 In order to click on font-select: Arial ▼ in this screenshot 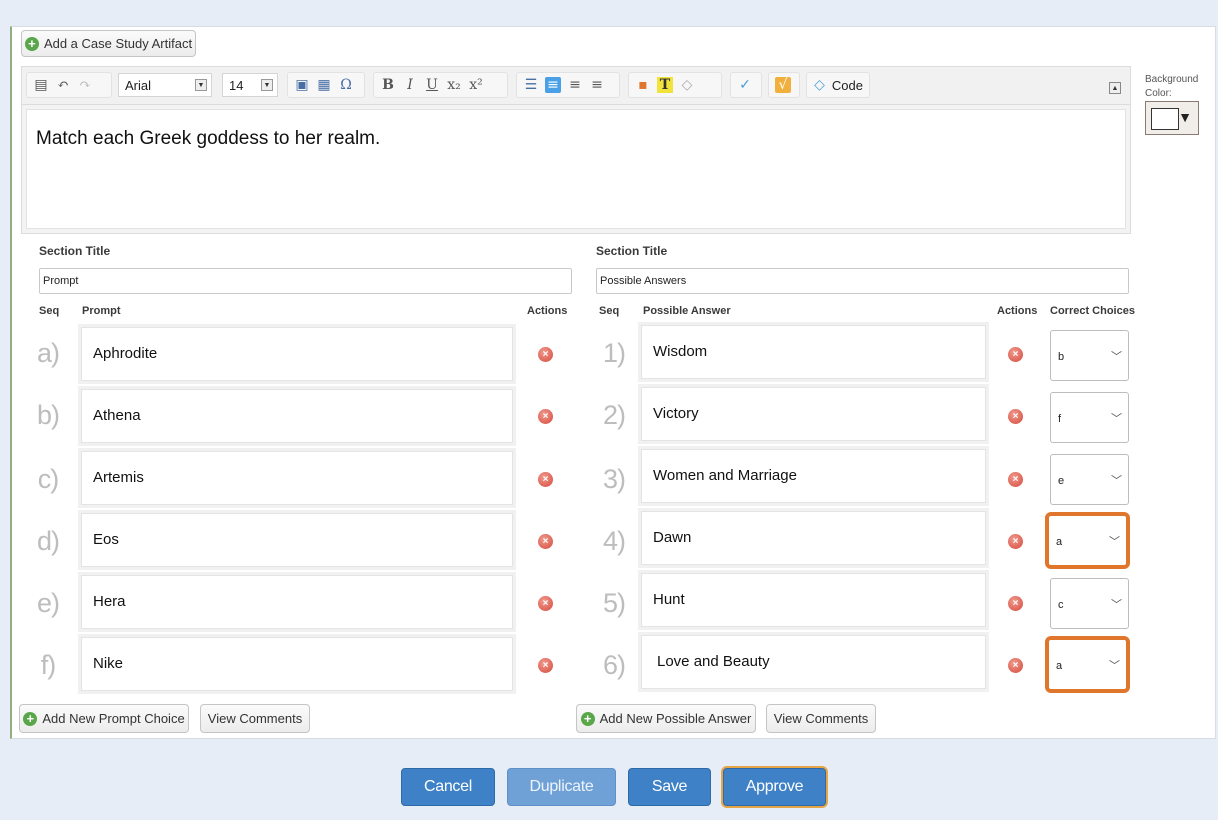, I will do `click(165, 85)`.